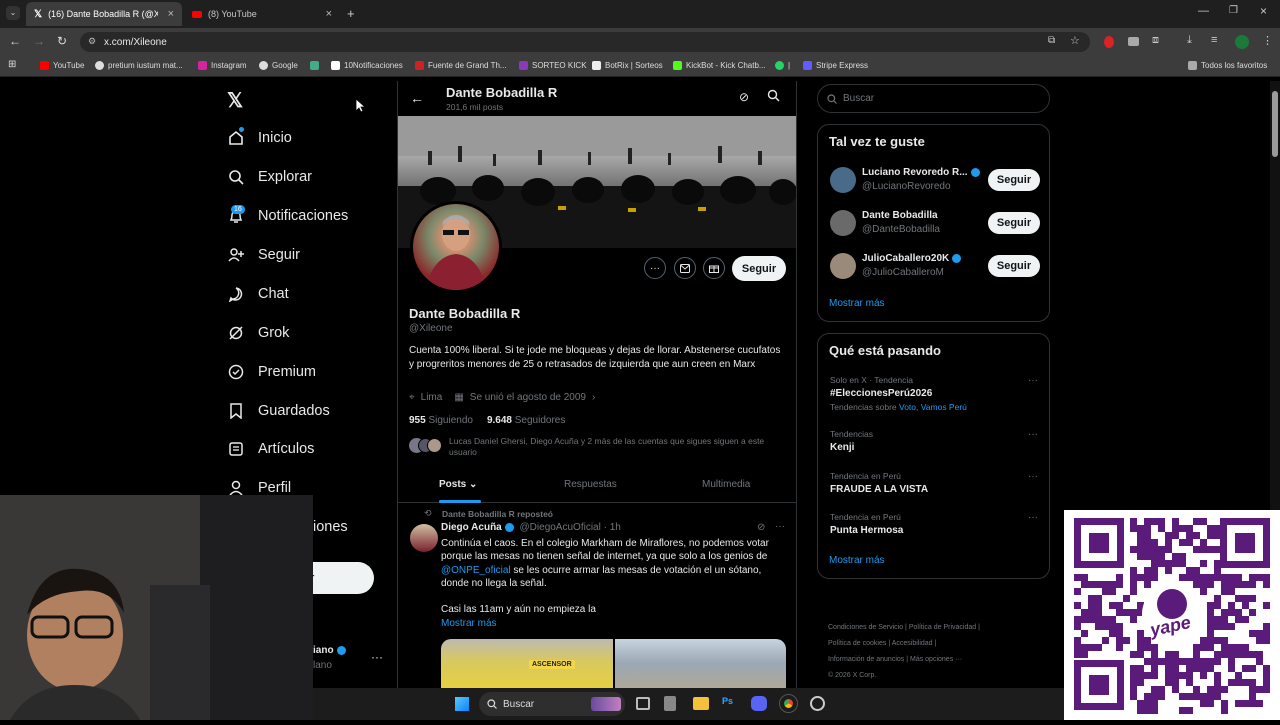  Describe the element at coordinates (367, 65) in the screenshot. I see `bookmark-10notificaciones: 10Notificaciones` at that location.